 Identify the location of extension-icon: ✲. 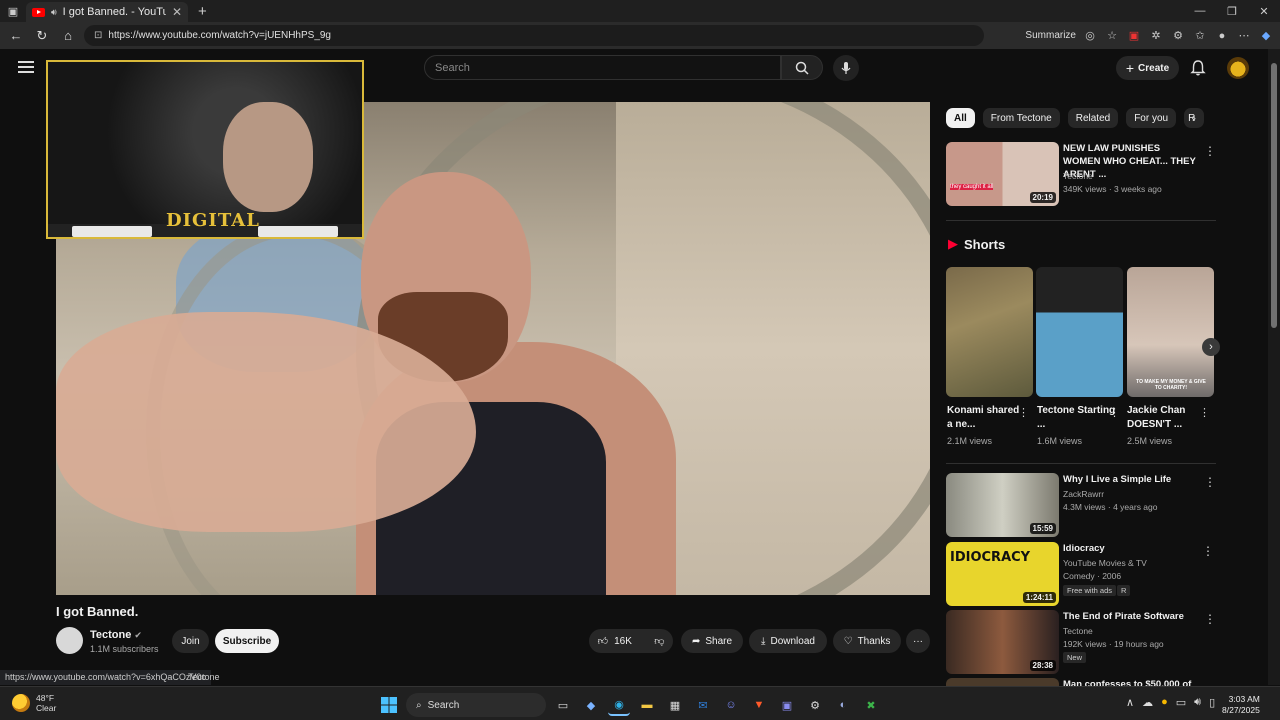
(1156, 36).